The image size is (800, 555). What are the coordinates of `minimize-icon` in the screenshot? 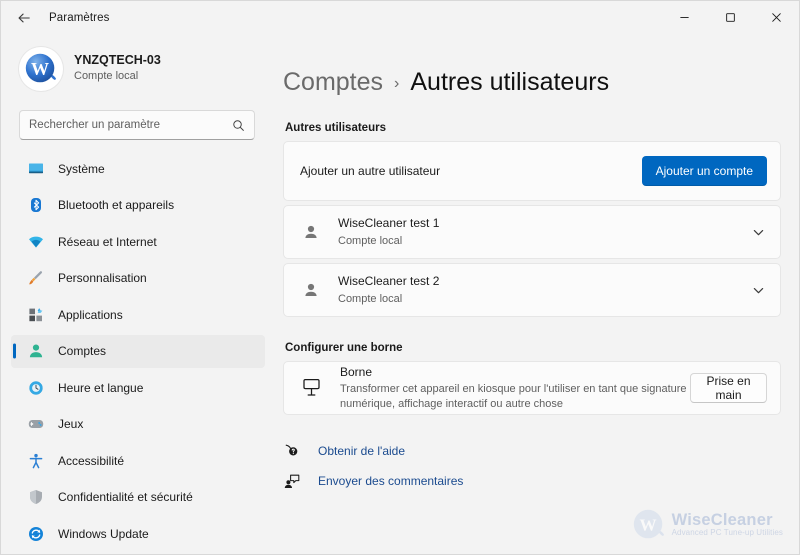 It's located at (684, 17).